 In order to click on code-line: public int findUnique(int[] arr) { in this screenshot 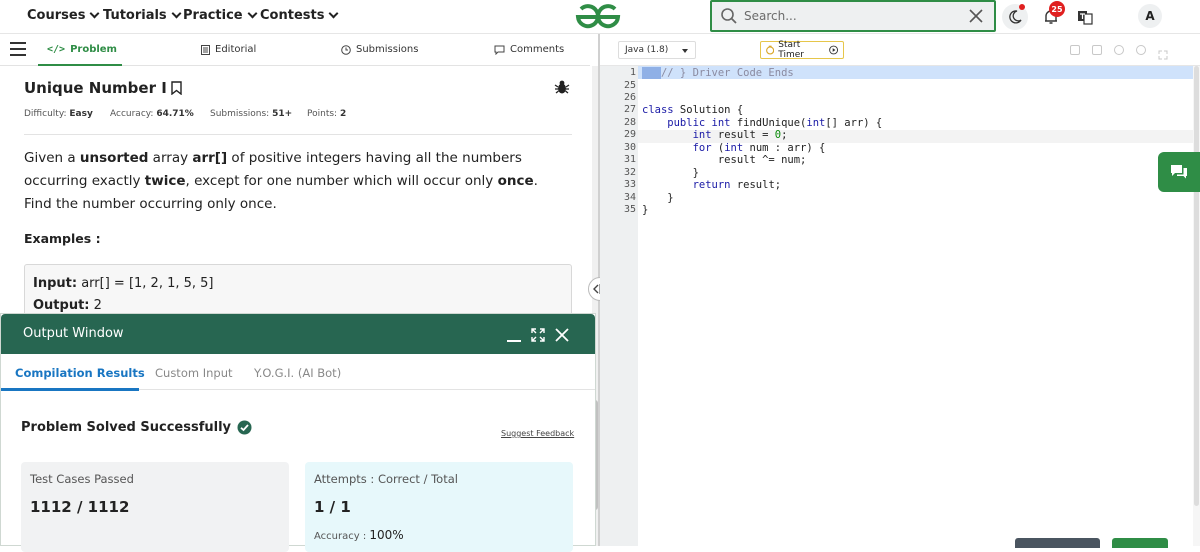, I will do `click(762, 123)`.